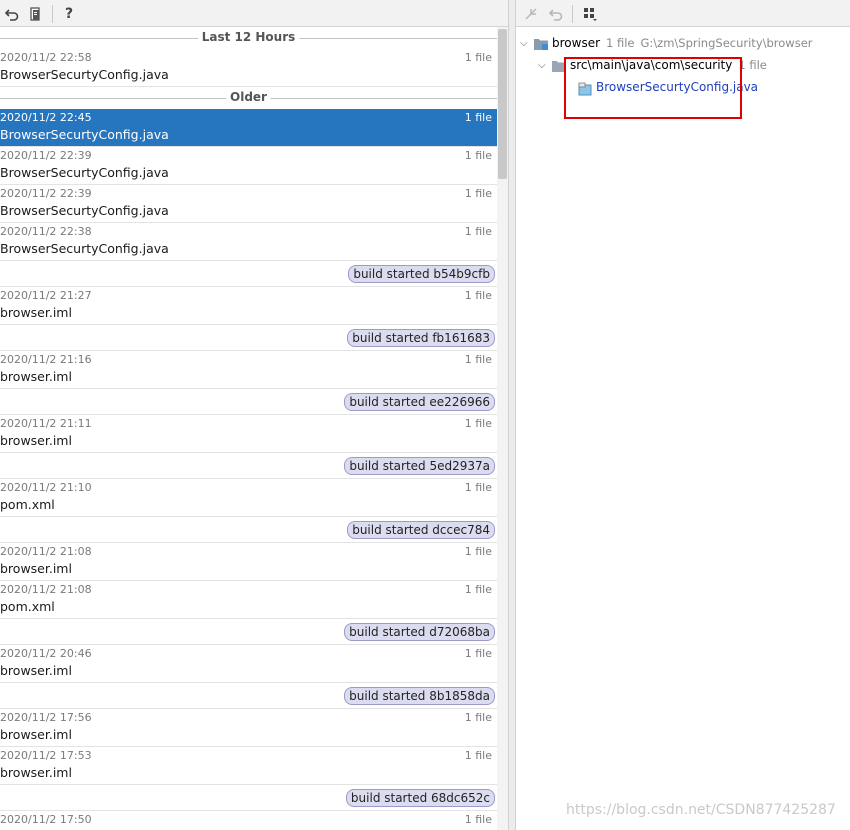 The image size is (850, 830). Describe the element at coordinates (420, 798) in the screenshot. I see `build-label-badge: build started 68dc652c` at that location.